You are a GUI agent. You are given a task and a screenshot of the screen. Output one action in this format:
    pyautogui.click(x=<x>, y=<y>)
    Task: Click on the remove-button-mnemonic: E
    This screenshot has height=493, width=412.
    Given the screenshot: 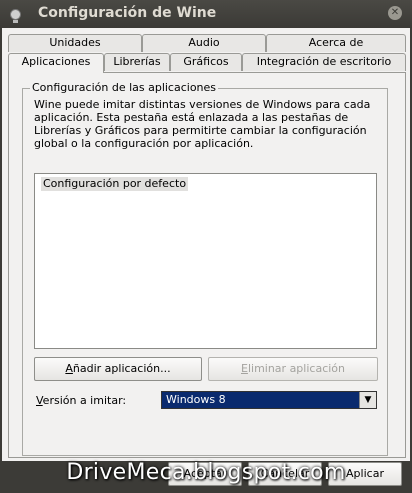 What is the action you would take?
    pyautogui.click(x=244, y=368)
    